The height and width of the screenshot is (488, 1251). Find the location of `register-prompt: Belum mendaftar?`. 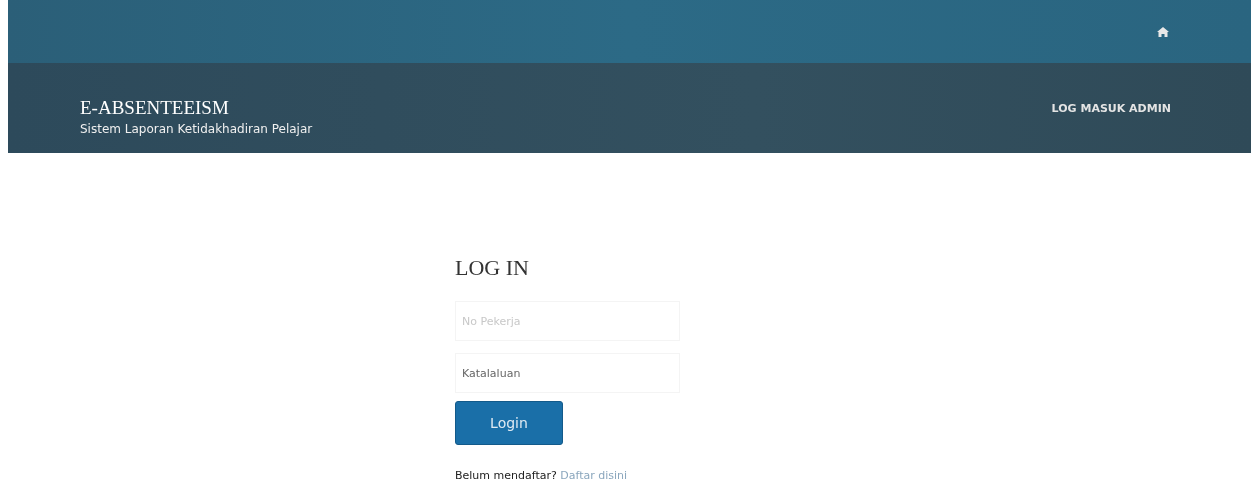

register-prompt: Belum mendaftar? is located at coordinates (506, 475).